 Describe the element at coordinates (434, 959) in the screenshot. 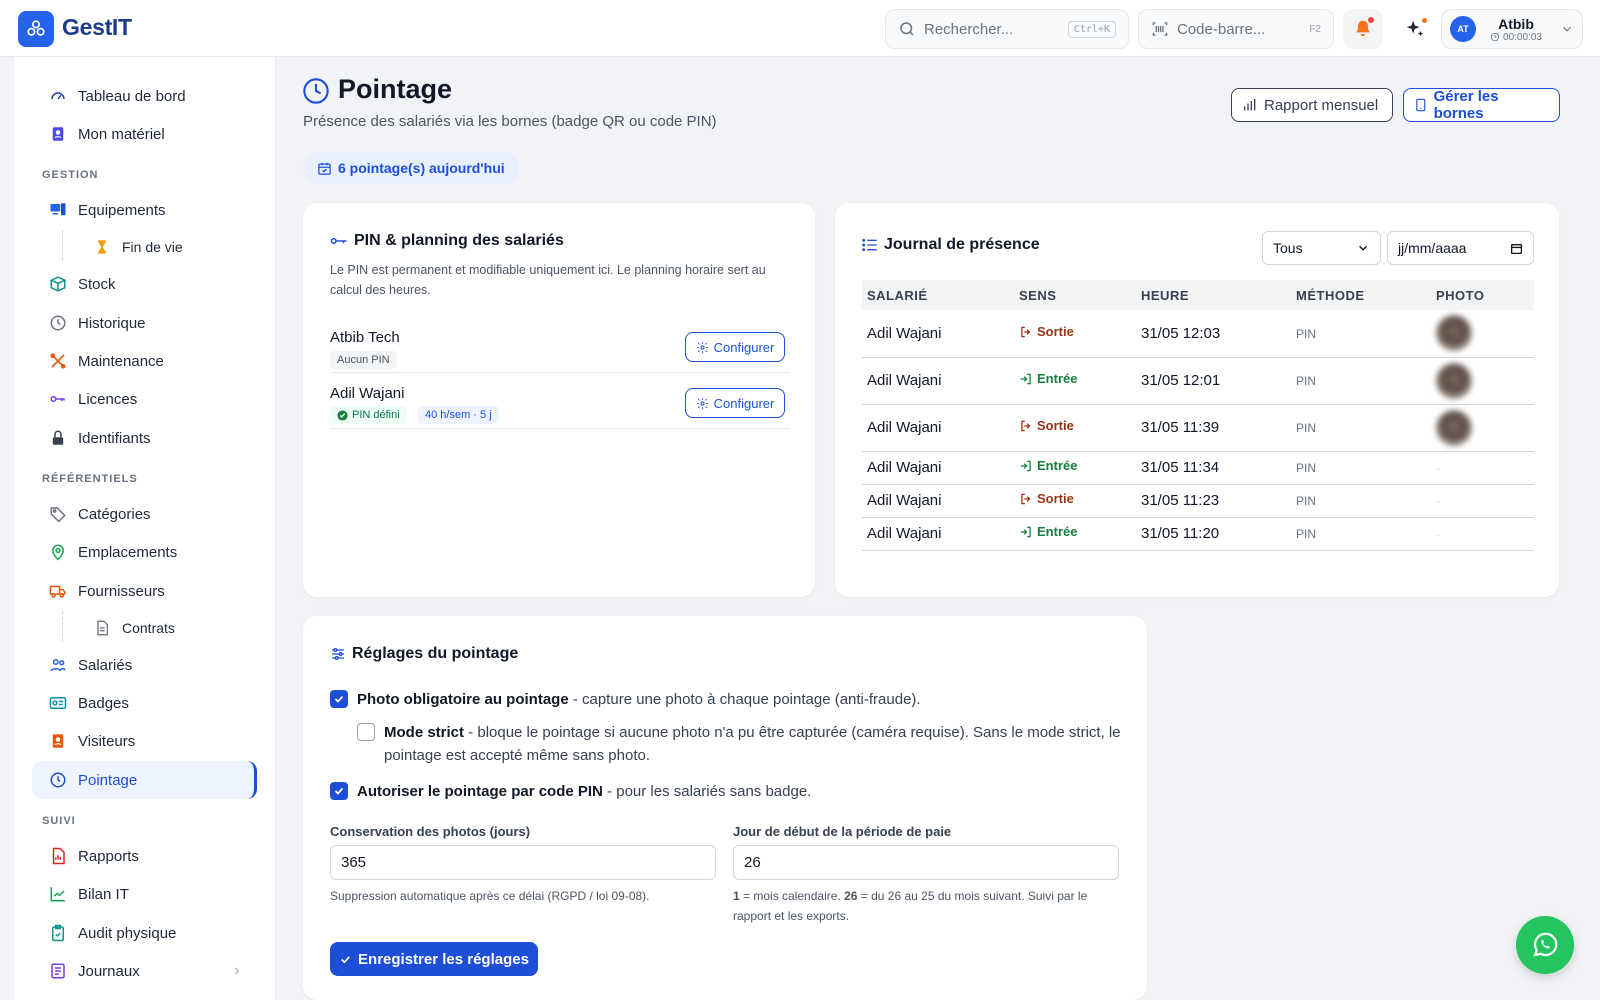

I see `save-settings-button: Enregistrer les réglages` at that location.